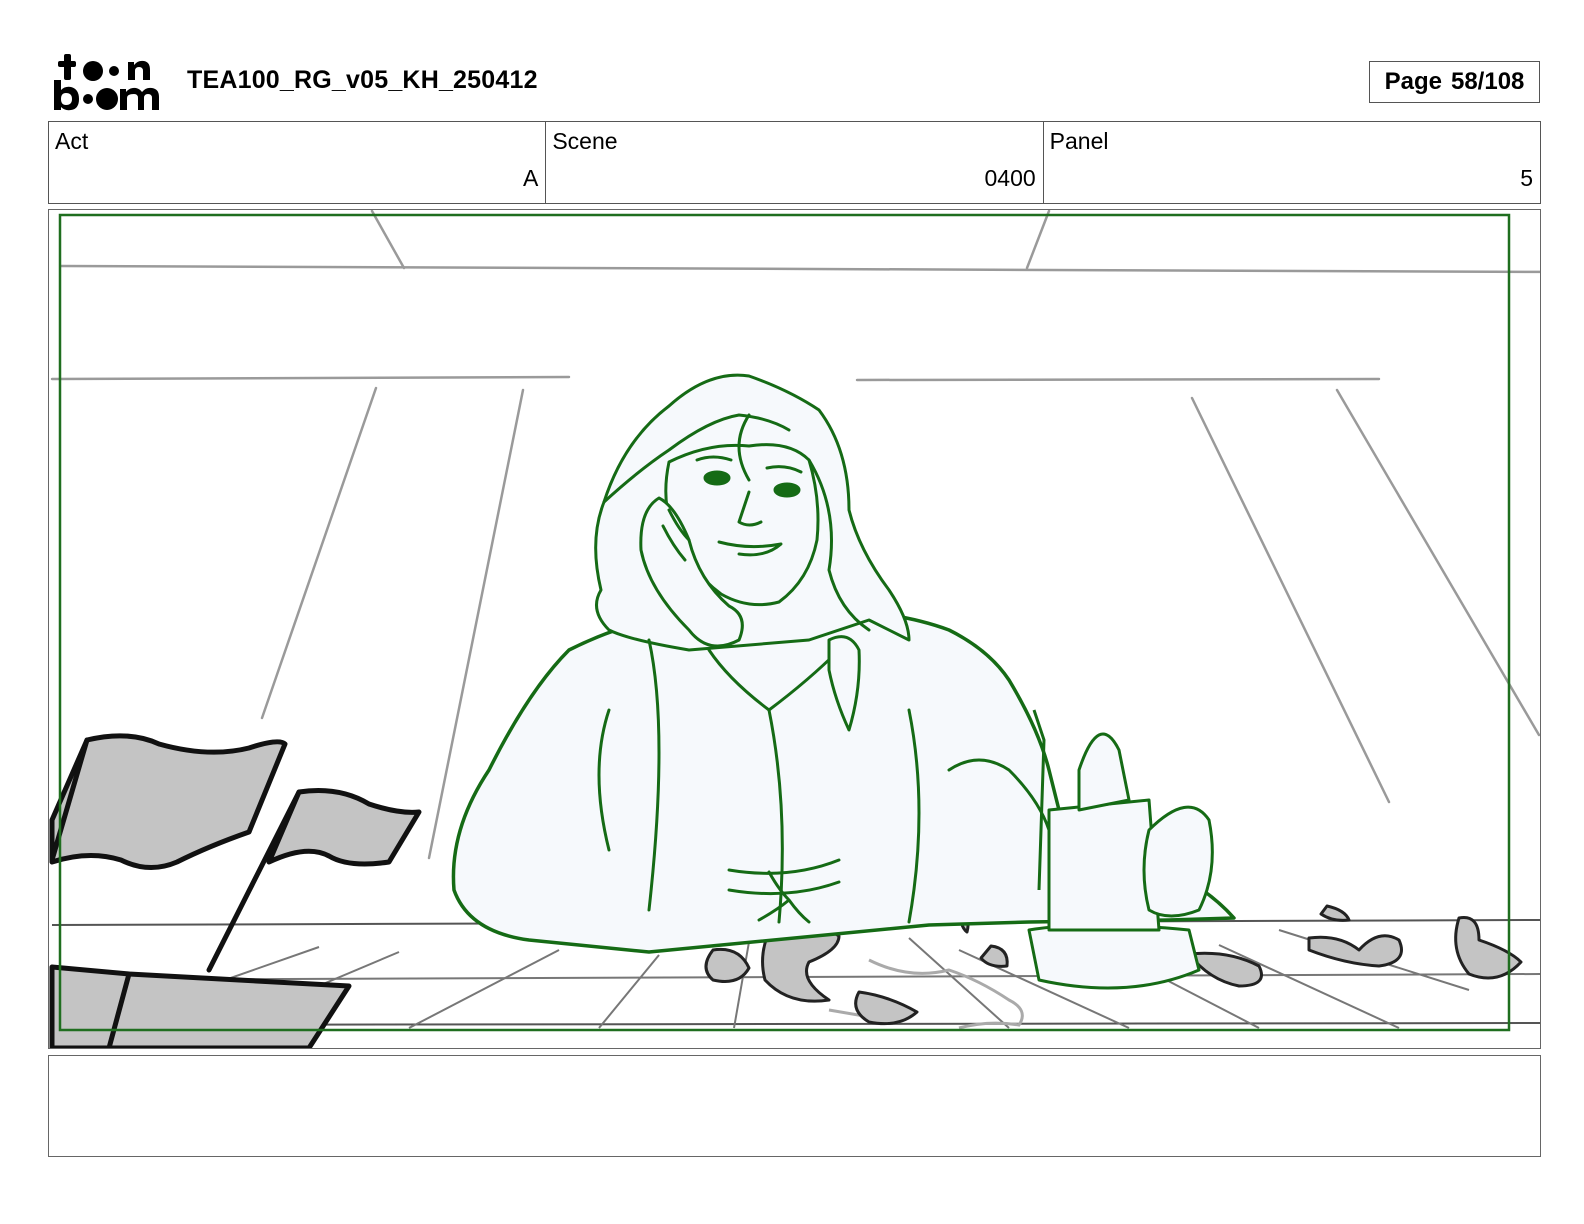 This screenshot has height=1224, width=1584. What do you see at coordinates (235, 890) in the screenshot?
I see `flags-prop` at bounding box center [235, 890].